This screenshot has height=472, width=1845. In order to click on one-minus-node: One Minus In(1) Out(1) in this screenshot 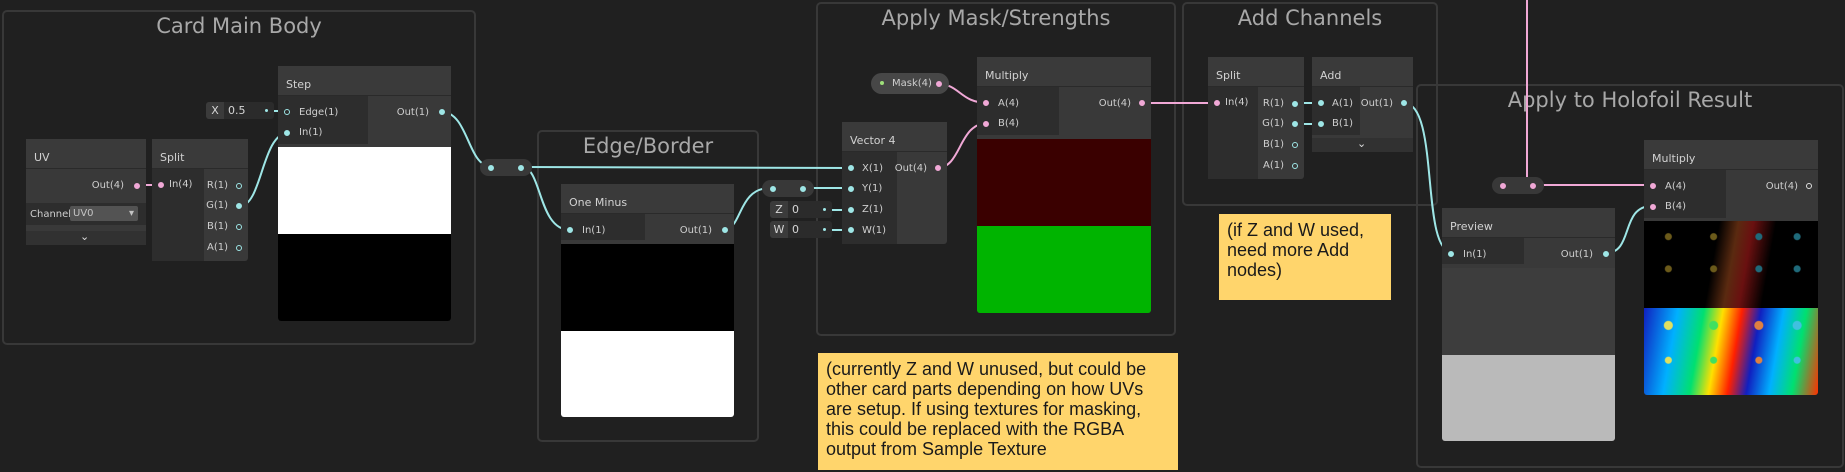, I will do `click(647, 300)`.